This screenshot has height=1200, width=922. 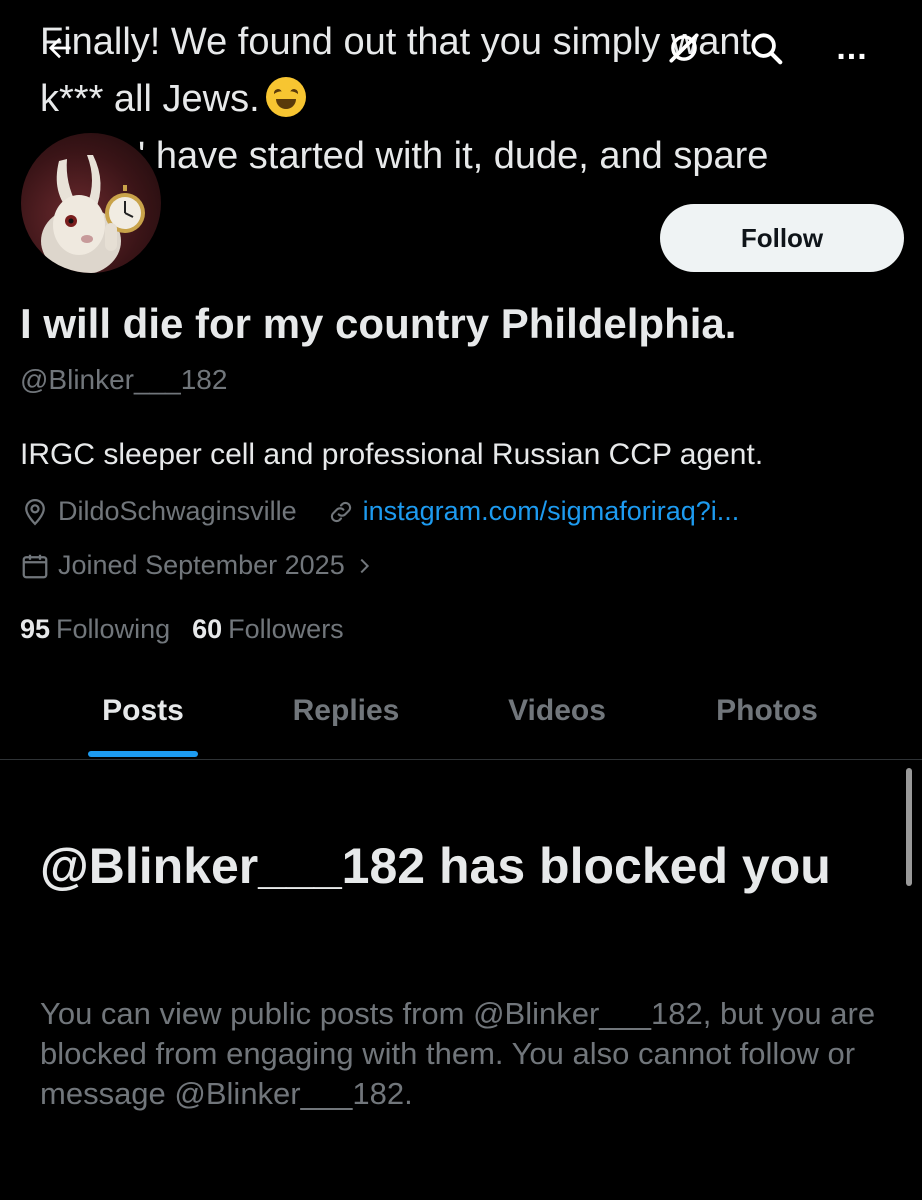 What do you see at coordinates (113, 629) in the screenshot?
I see `following-label: Following` at bounding box center [113, 629].